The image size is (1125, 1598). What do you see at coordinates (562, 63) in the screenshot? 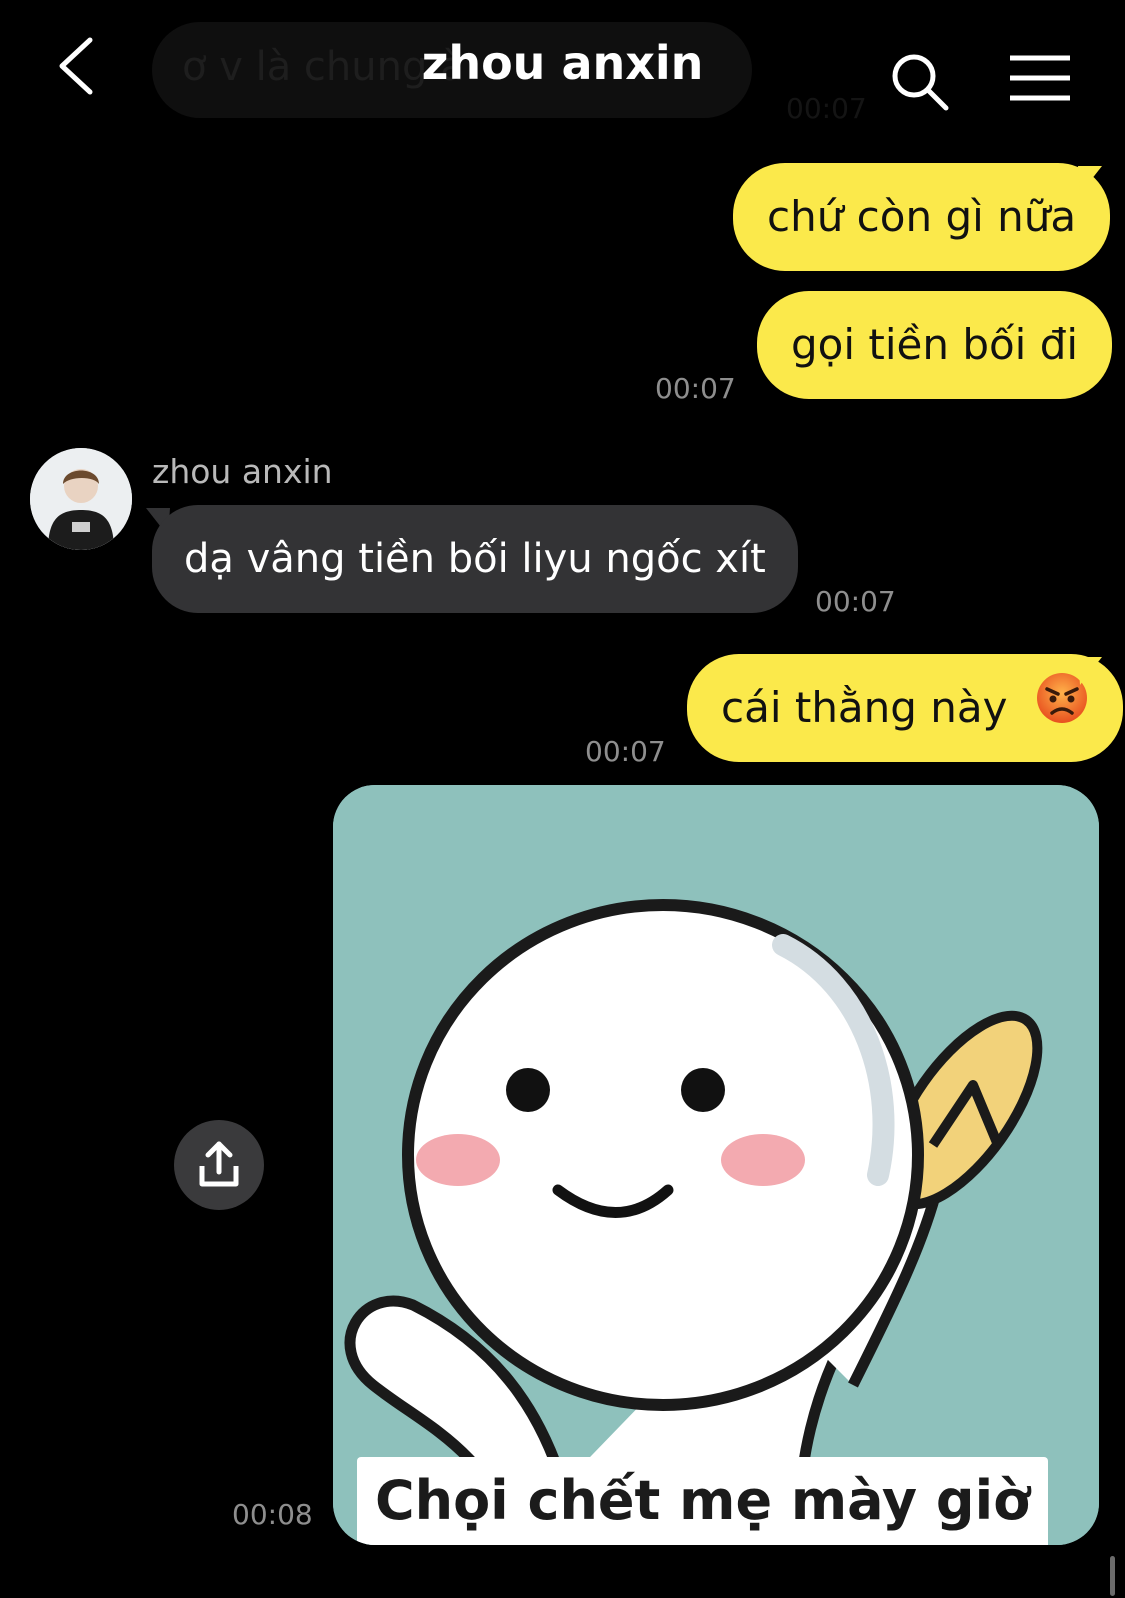
I see `chat-title: zhou anxin` at bounding box center [562, 63].